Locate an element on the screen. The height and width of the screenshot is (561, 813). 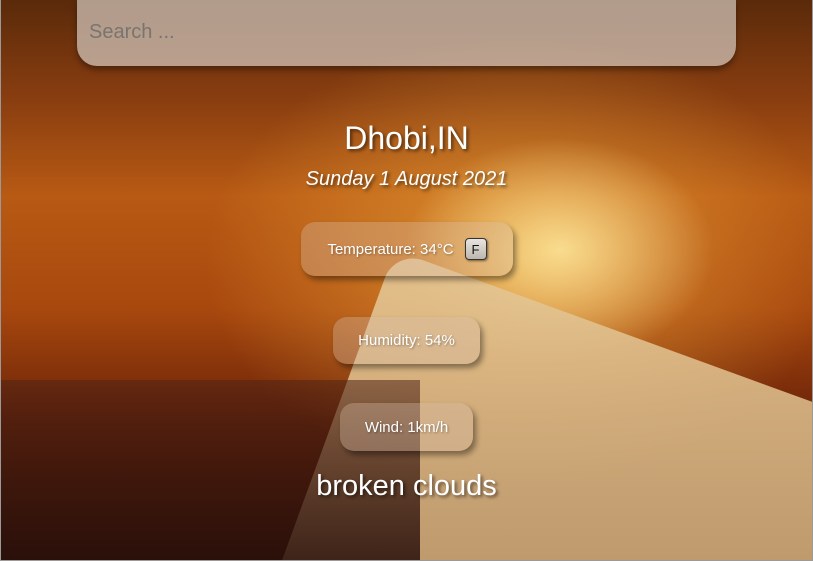
wind-card: Wind: 1km/h is located at coordinates (406, 427).